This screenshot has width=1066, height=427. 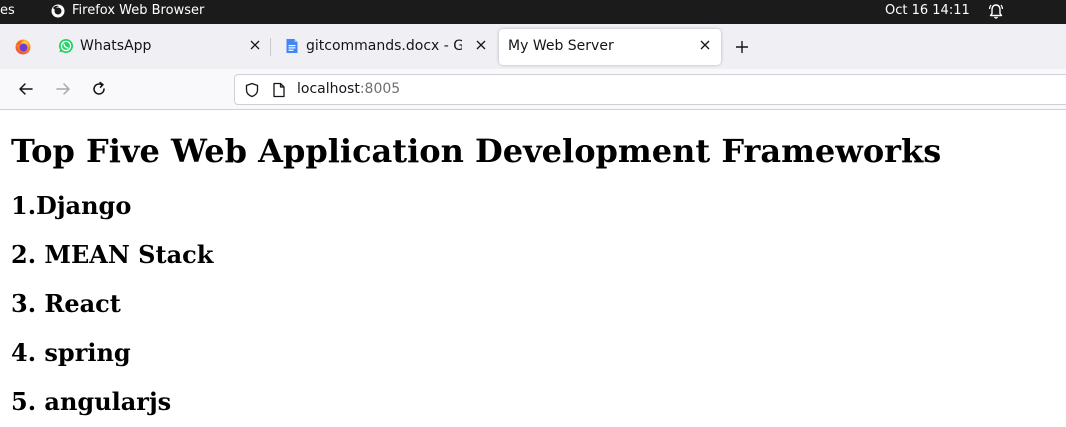 I want to click on framework-item: 2. MEAN Stack, so click(x=112, y=254).